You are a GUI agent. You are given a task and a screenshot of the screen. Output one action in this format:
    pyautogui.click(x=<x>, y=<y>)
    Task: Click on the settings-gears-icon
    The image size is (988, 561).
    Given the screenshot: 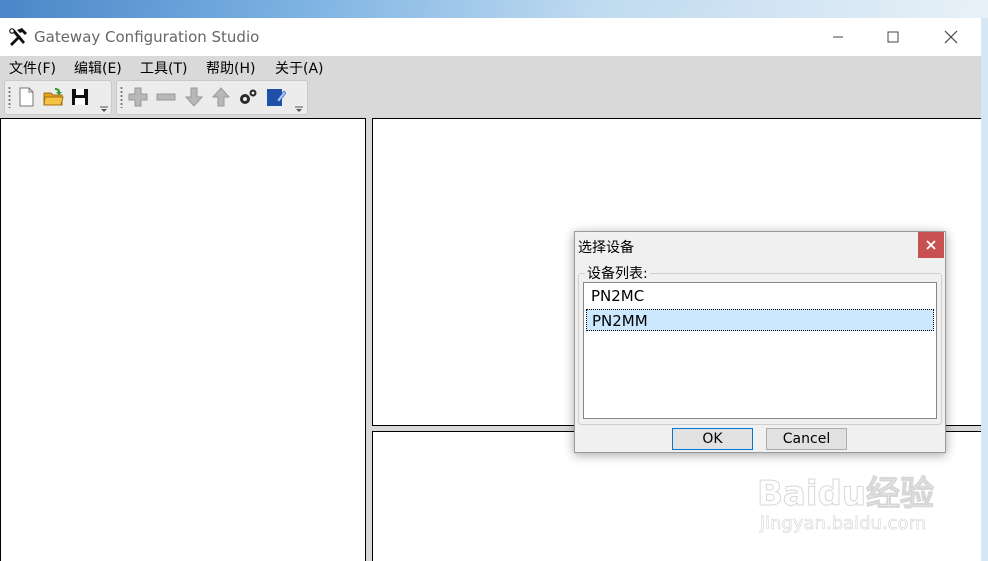 What is the action you would take?
    pyautogui.click(x=248, y=97)
    